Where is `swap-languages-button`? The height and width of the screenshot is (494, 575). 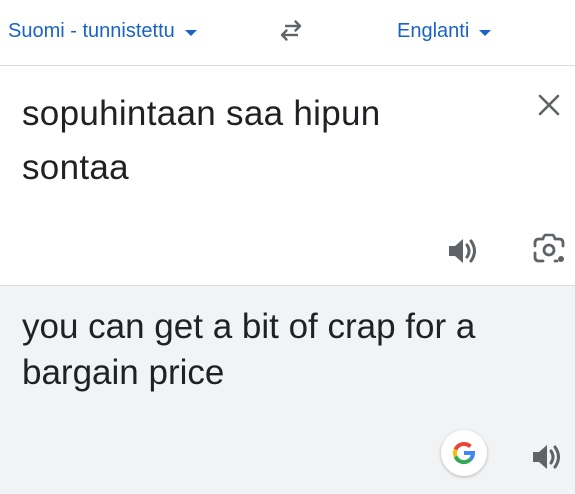 swap-languages-button is located at coordinates (291, 31).